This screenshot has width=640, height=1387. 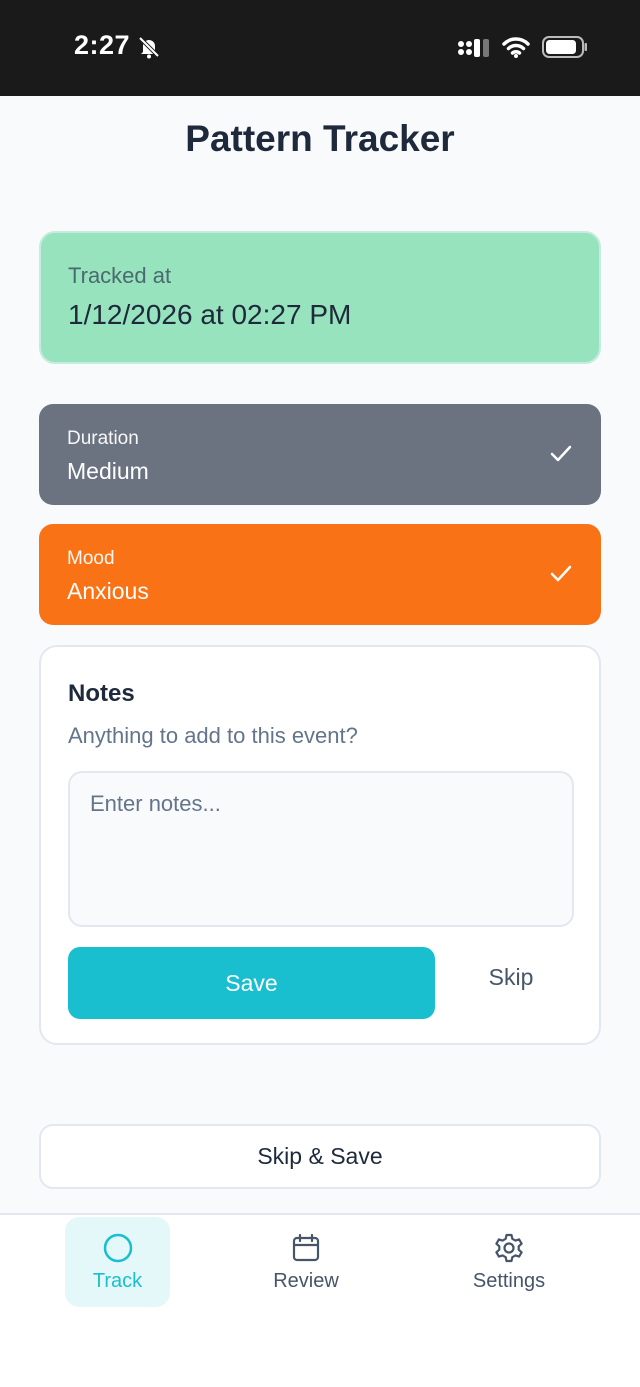 What do you see at coordinates (320, 48) in the screenshot?
I see `status-bar: 2:27` at bounding box center [320, 48].